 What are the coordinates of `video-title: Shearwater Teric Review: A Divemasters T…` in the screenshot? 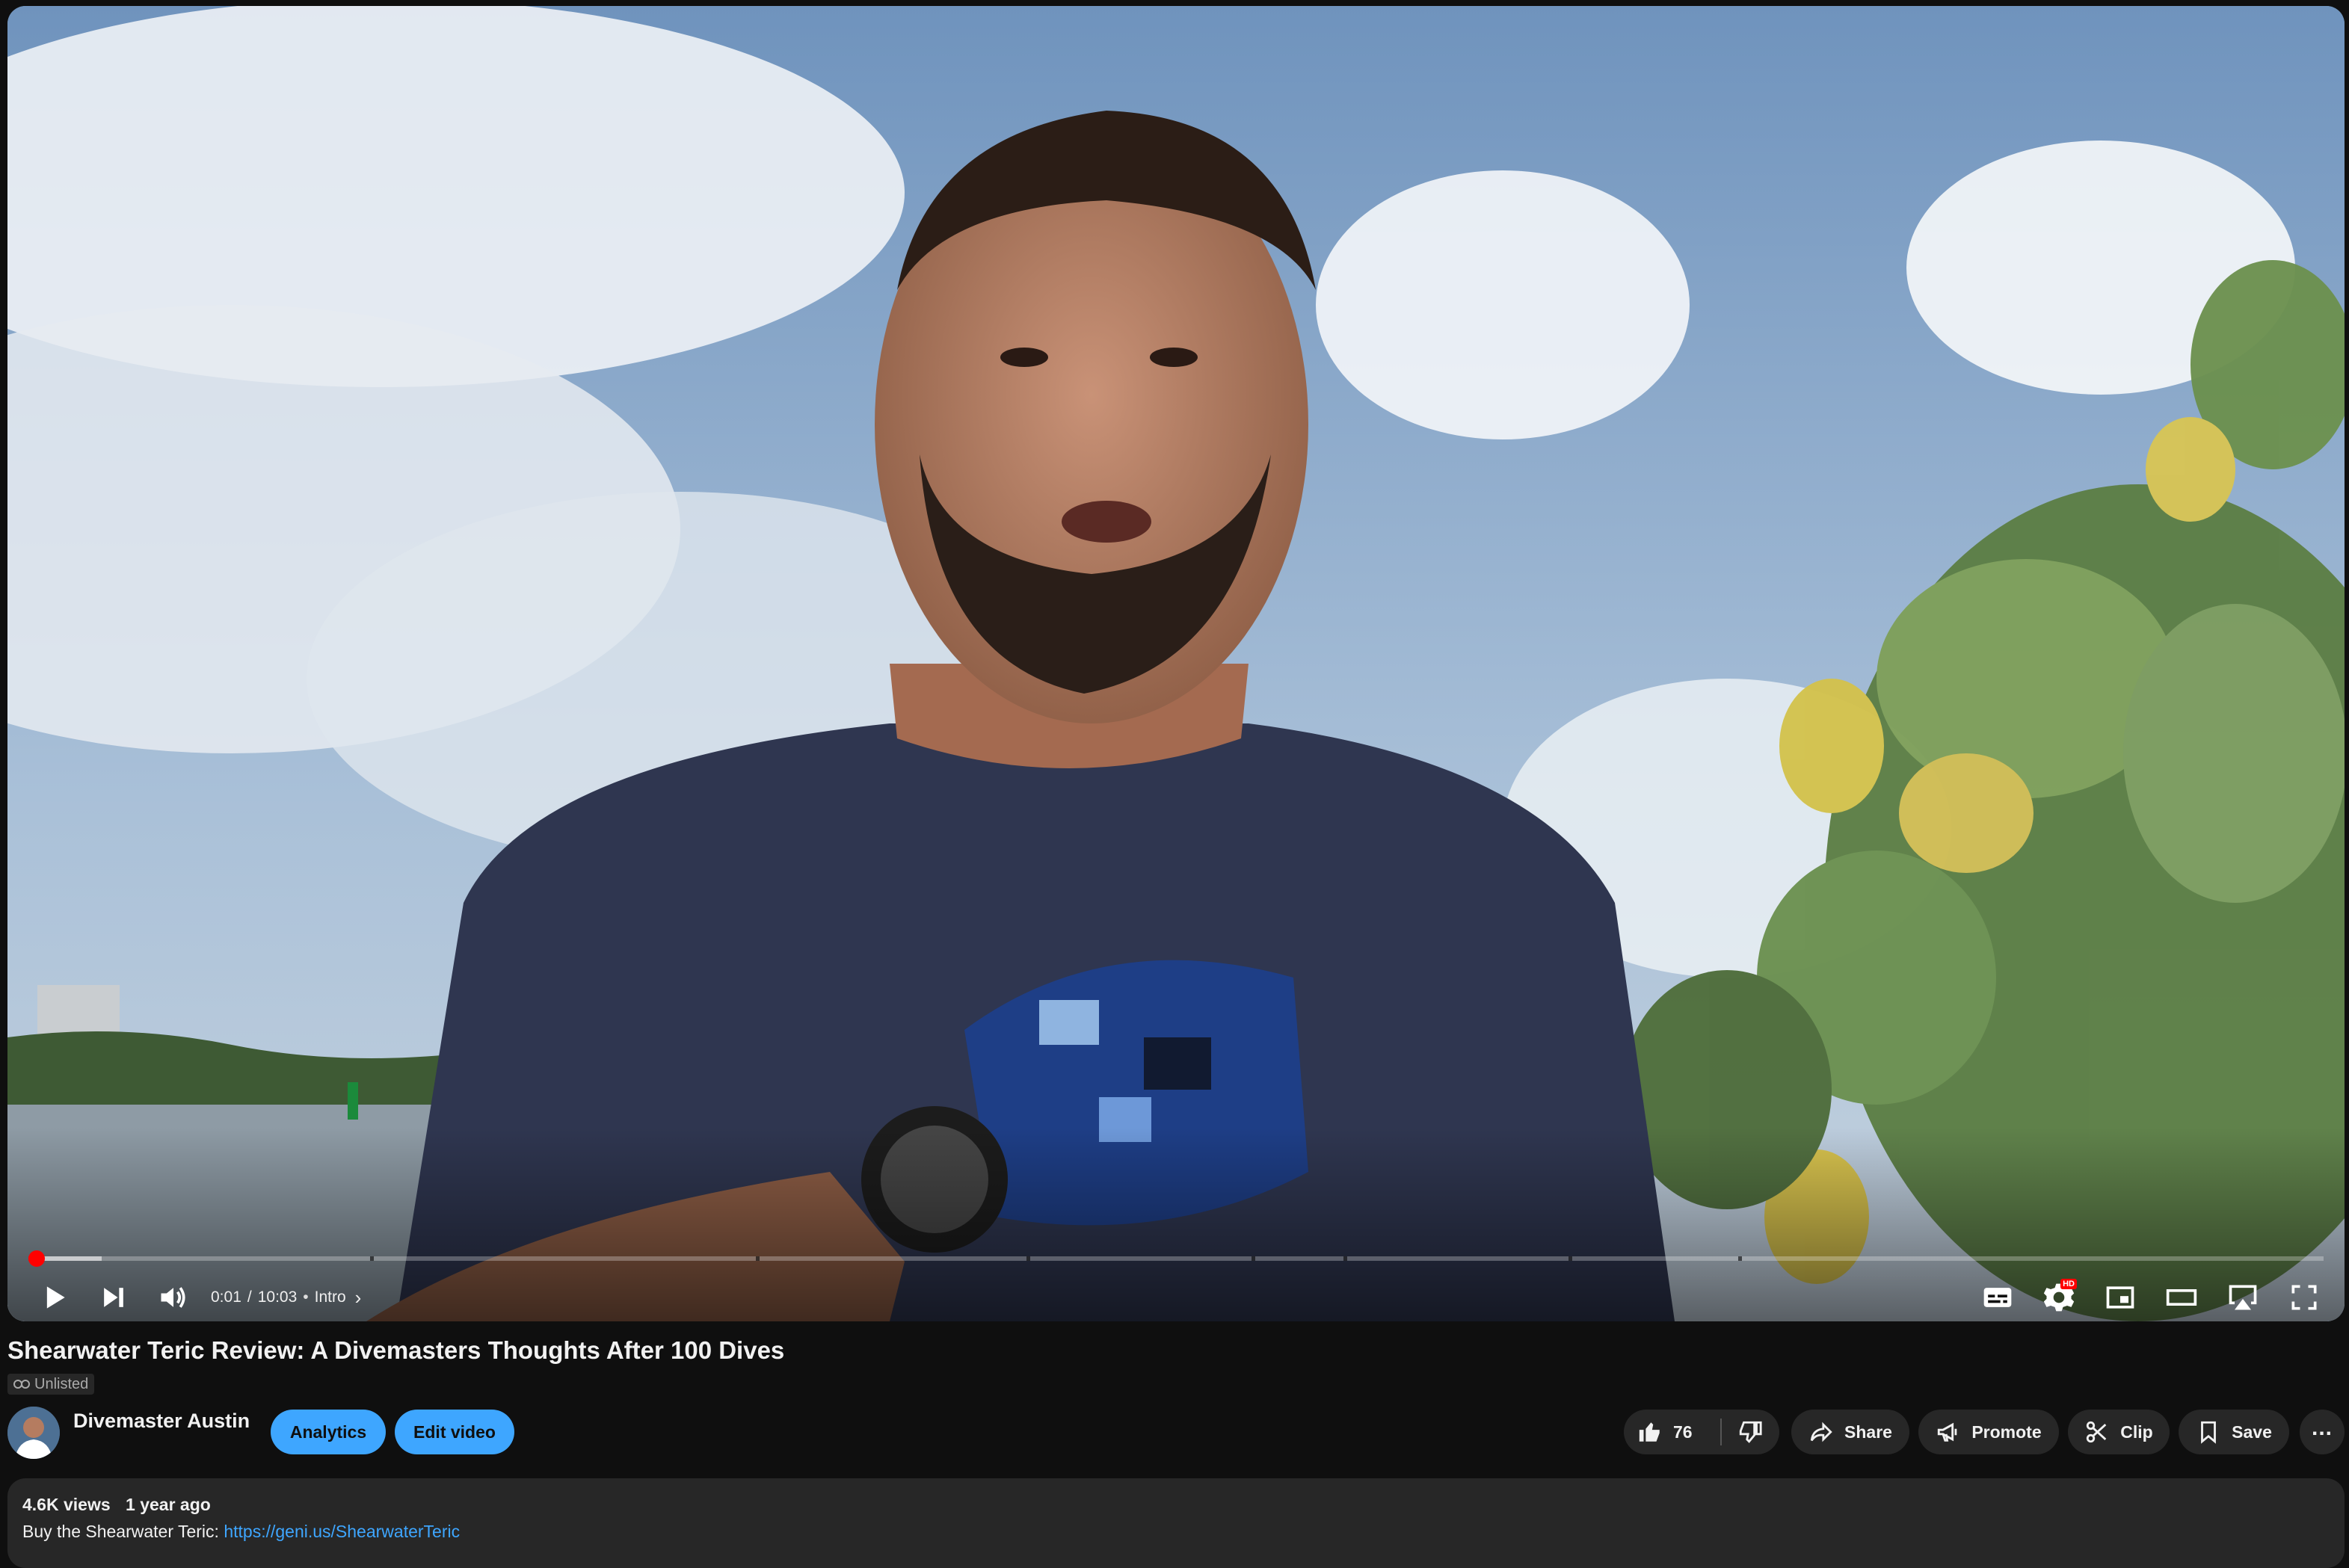 It's located at (396, 1350).